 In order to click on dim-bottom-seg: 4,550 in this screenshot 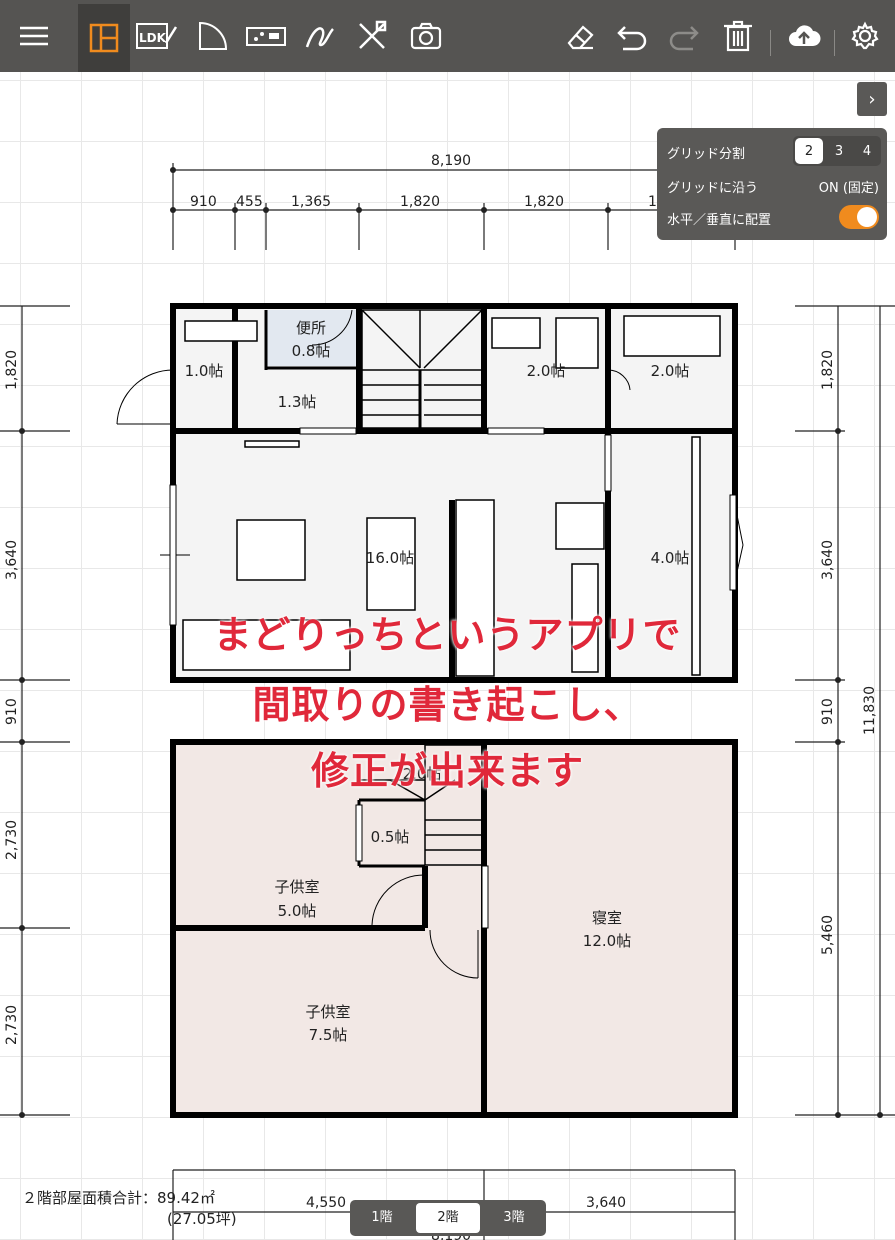, I will do `click(326, 1203)`.